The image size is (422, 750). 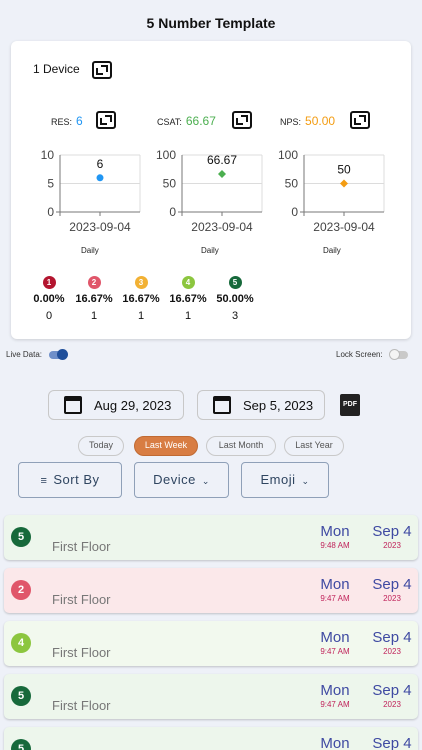 I want to click on emoji-percent: 50.00%, so click(x=235, y=299).